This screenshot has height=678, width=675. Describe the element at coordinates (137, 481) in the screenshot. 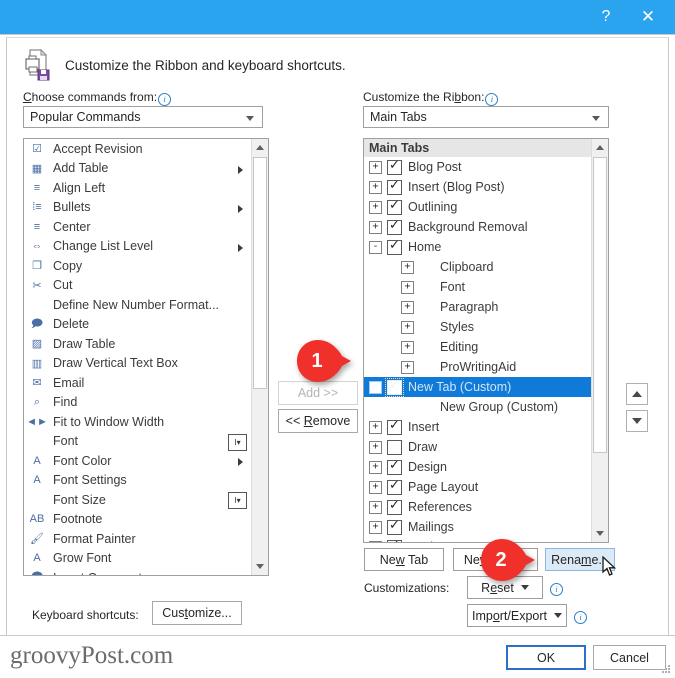

I see `command-list-item: A Font Settings` at that location.